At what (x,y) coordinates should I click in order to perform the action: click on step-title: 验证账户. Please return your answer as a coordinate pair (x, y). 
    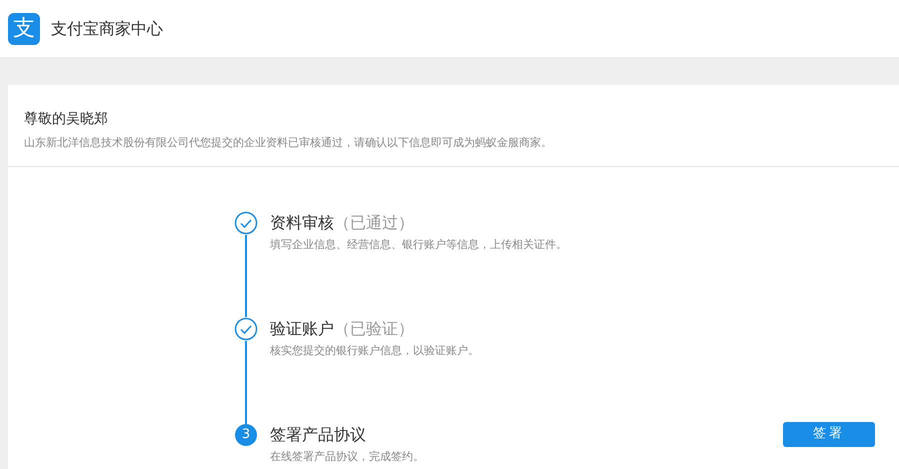
    Looking at the image, I should click on (302, 329).